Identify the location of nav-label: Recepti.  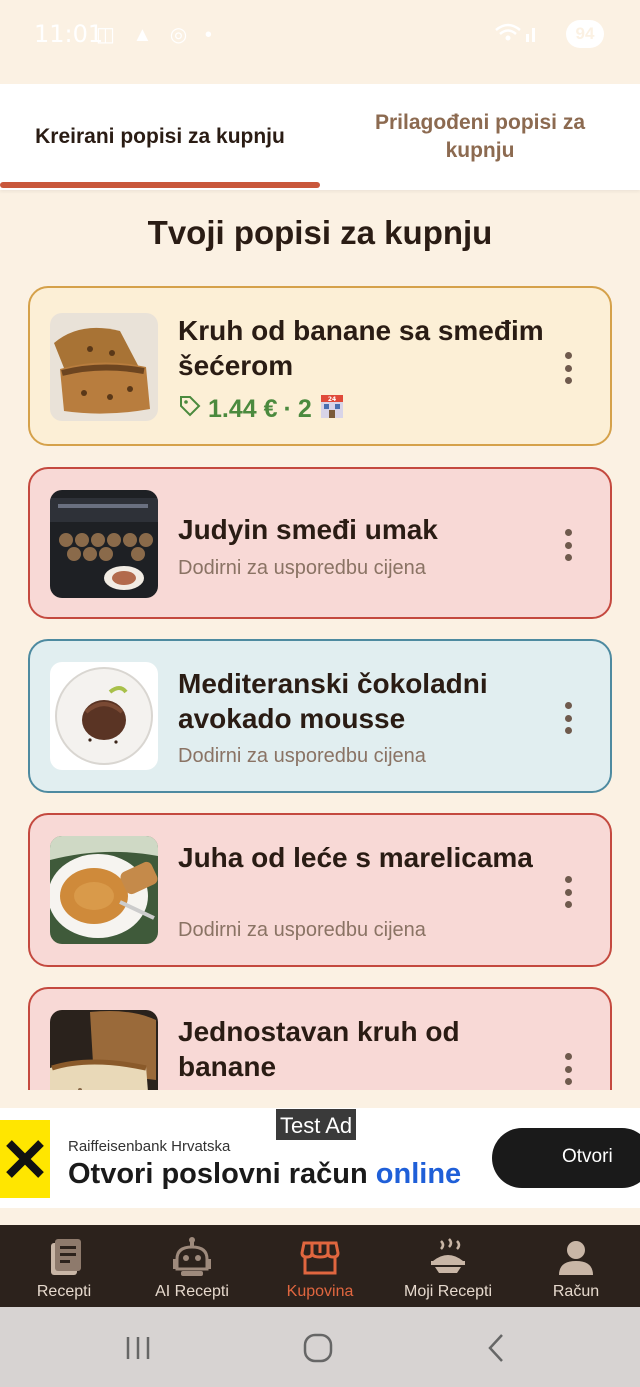
(64, 1291).